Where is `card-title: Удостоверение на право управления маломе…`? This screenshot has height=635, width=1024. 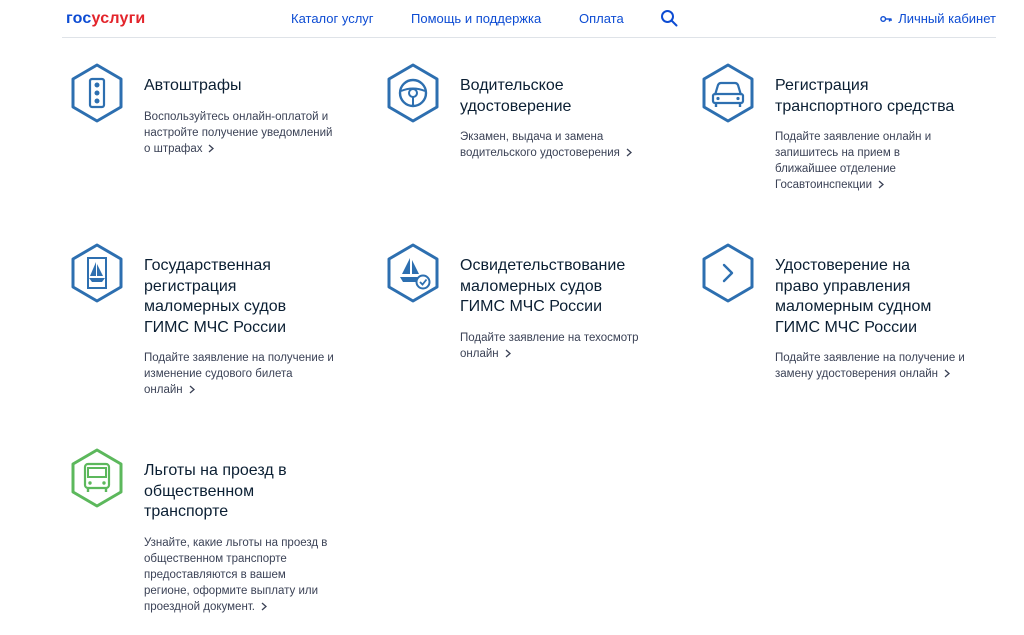
card-title: Удостоверение на право управления маломе… is located at coordinates (880, 297).